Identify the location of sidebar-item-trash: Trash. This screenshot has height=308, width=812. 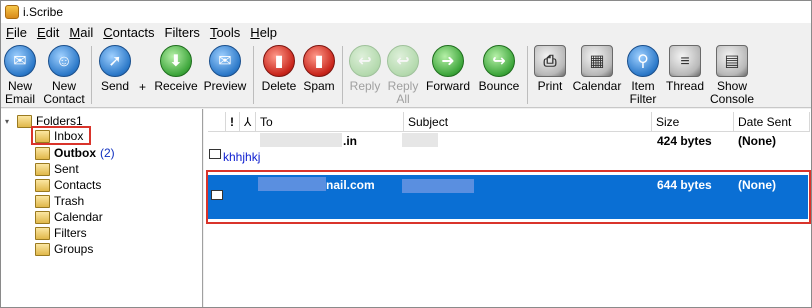
(59, 201).